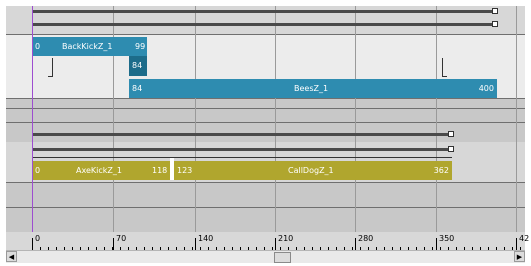  What do you see at coordinates (265, 256) in the screenshot?
I see `horizontal-scrollbar: ◀ ▶` at bounding box center [265, 256].